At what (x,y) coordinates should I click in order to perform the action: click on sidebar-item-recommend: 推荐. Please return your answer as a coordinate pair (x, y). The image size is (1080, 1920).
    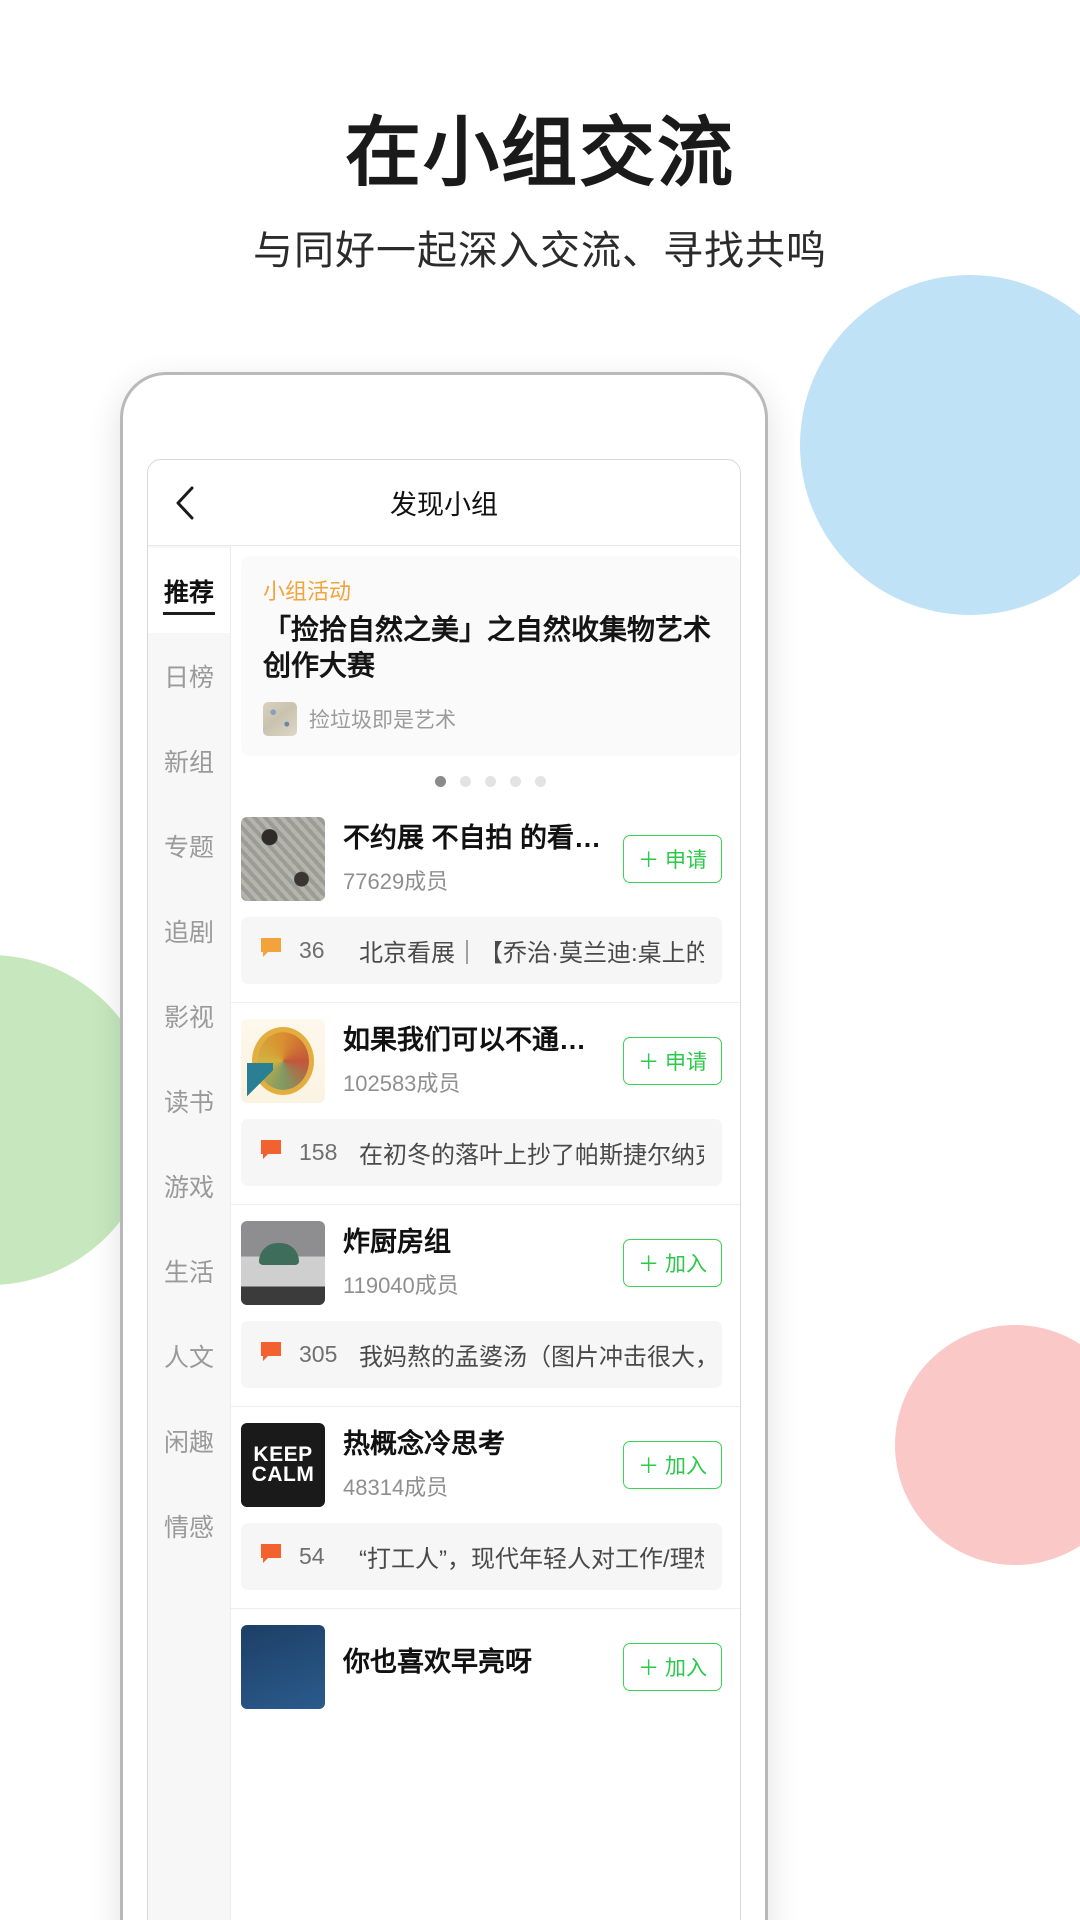
    Looking at the image, I should click on (189, 590).